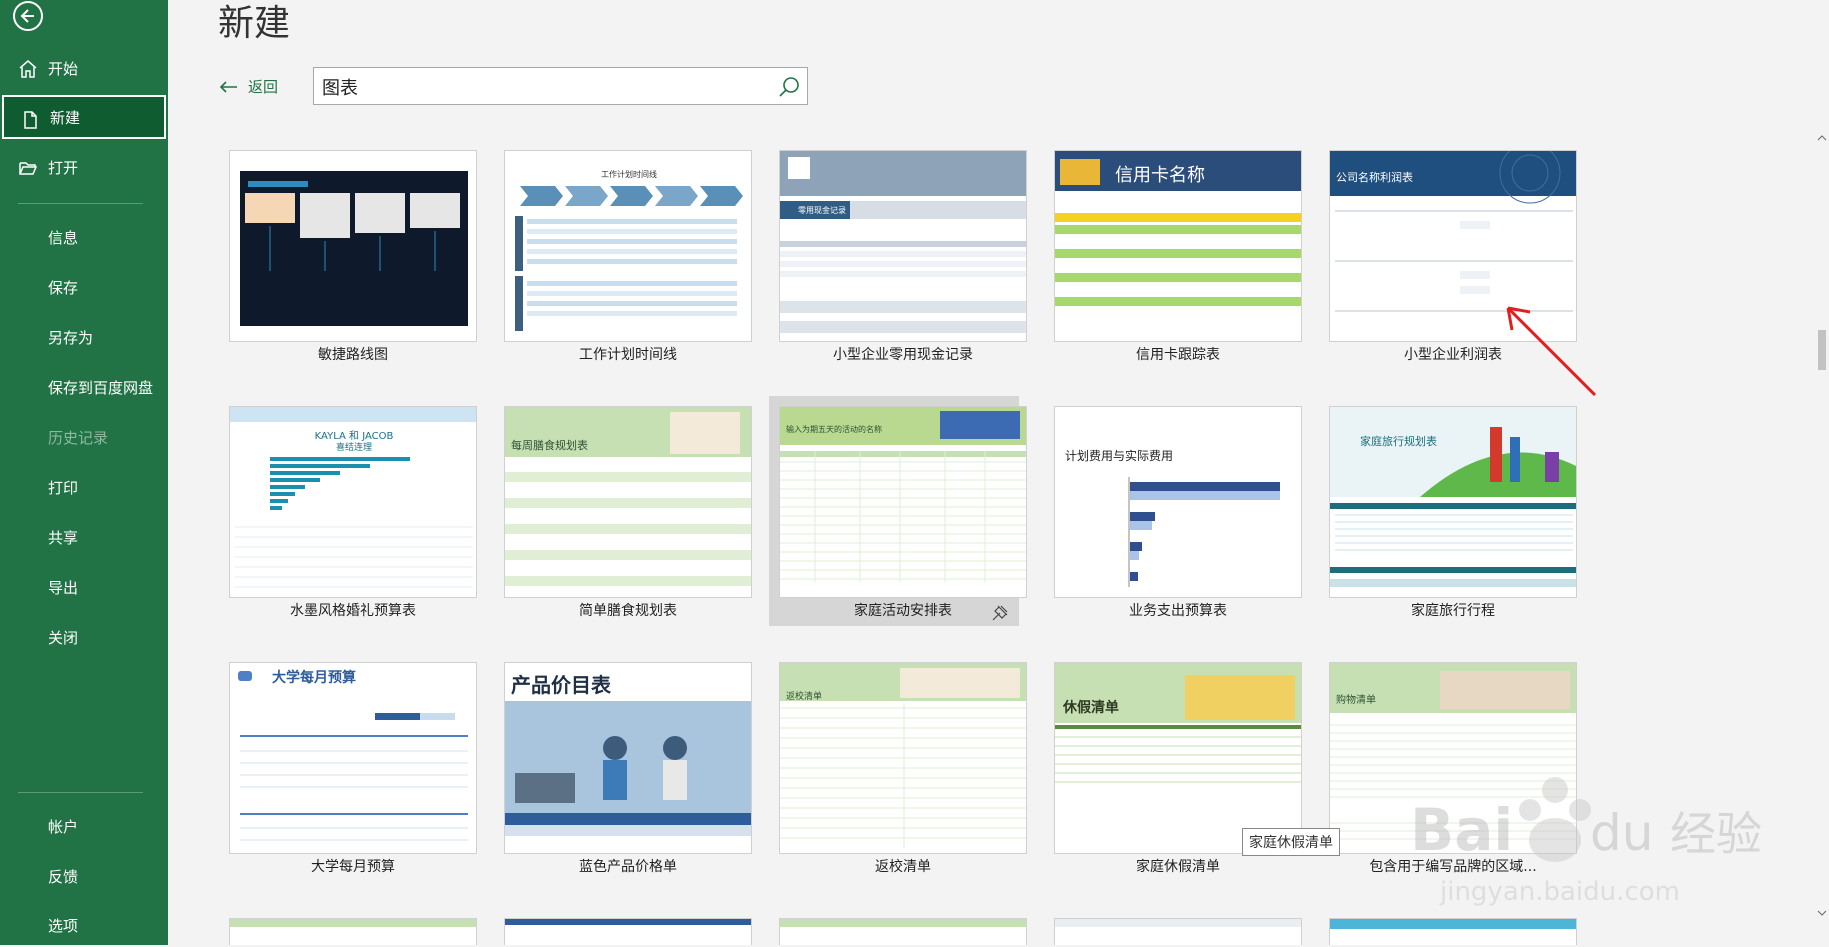 This screenshot has height=947, width=1829. Describe the element at coordinates (1160, 175) in the screenshot. I see `thumb-heading: 信用卡名称` at that location.